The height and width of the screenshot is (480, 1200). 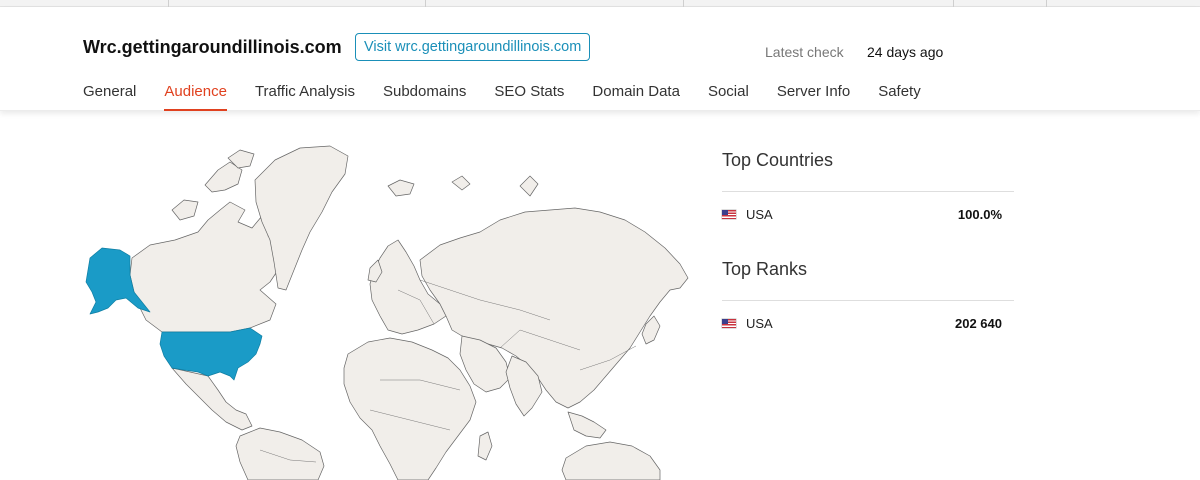 What do you see at coordinates (424, 97) in the screenshot?
I see `tab-subdomains: Subdomains` at bounding box center [424, 97].